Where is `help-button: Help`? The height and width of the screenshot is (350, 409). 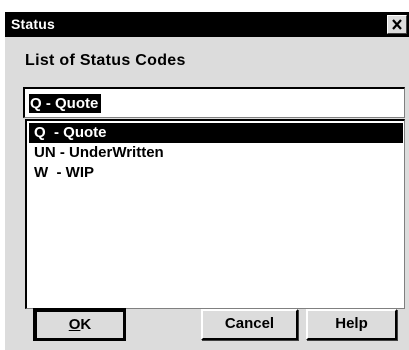
help-button: Help is located at coordinates (351, 324).